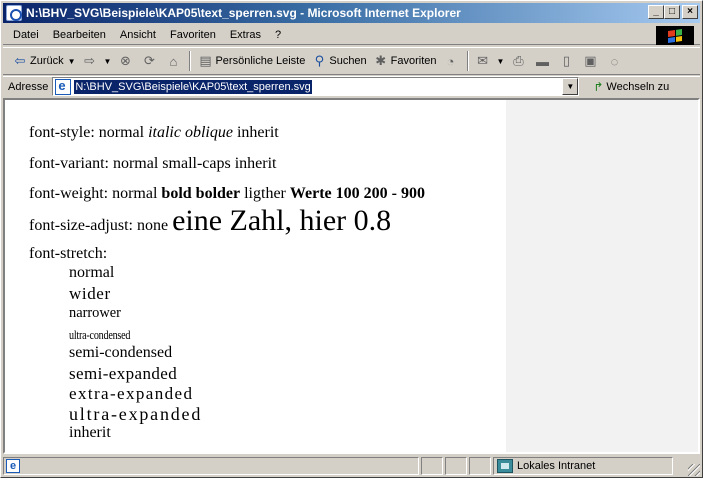  I want to click on menu-view: Ansicht, so click(138, 35).